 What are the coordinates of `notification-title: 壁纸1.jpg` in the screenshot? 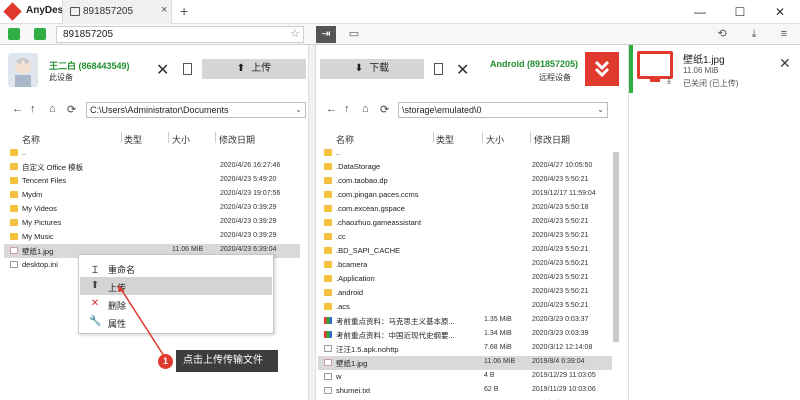 It's located at (704, 60).